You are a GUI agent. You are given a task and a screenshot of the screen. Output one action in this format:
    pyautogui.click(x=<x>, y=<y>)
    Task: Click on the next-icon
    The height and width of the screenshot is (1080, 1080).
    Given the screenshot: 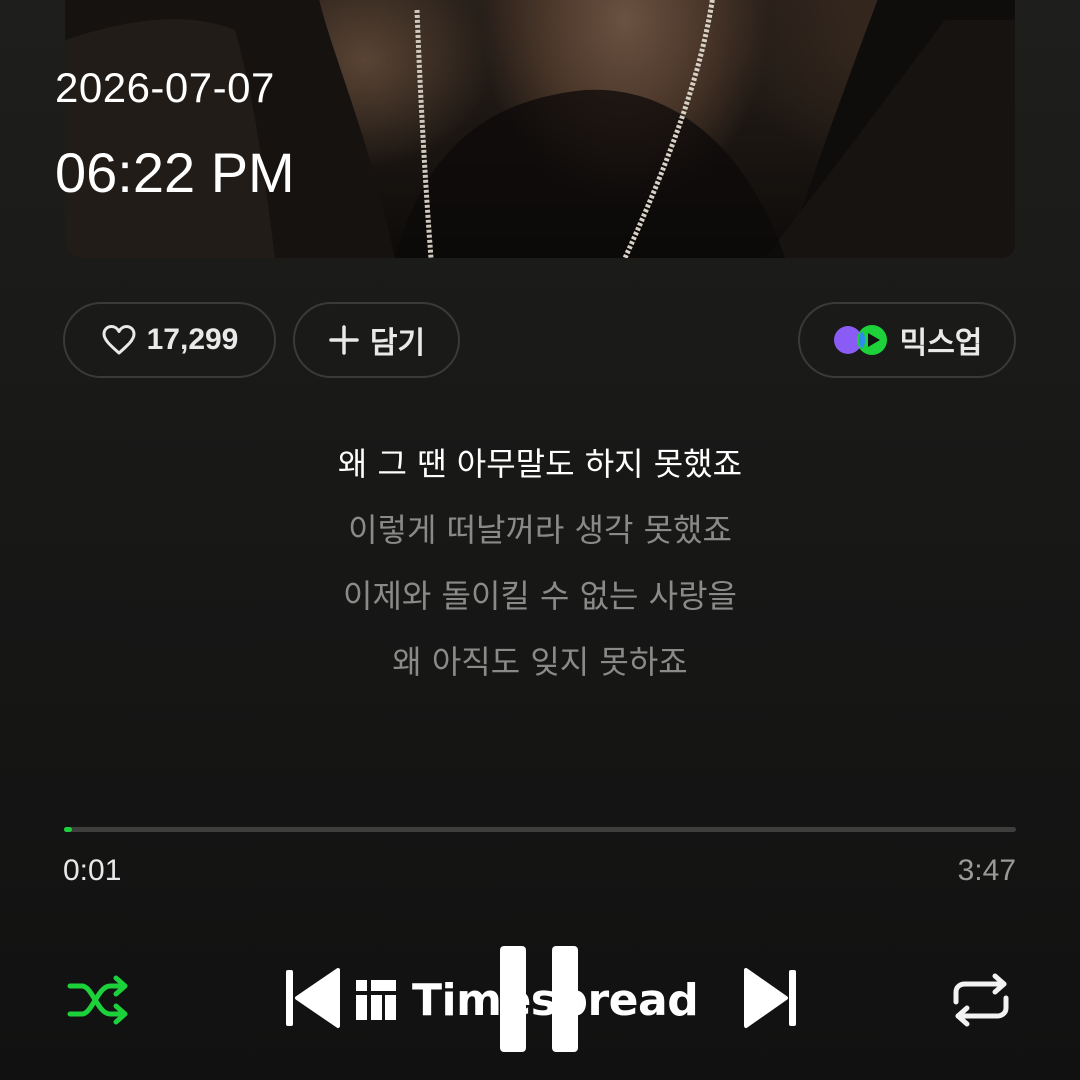 What is the action you would take?
    pyautogui.click(x=770, y=998)
    